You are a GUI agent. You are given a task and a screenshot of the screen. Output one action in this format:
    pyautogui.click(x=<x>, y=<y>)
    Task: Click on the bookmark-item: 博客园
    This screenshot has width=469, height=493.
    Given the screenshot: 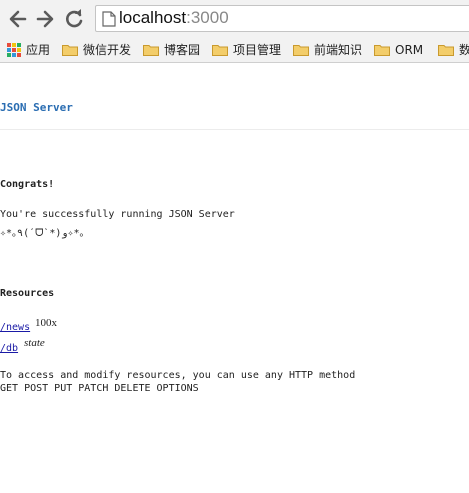 What is the action you would take?
    pyautogui.click(x=171, y=49)
    